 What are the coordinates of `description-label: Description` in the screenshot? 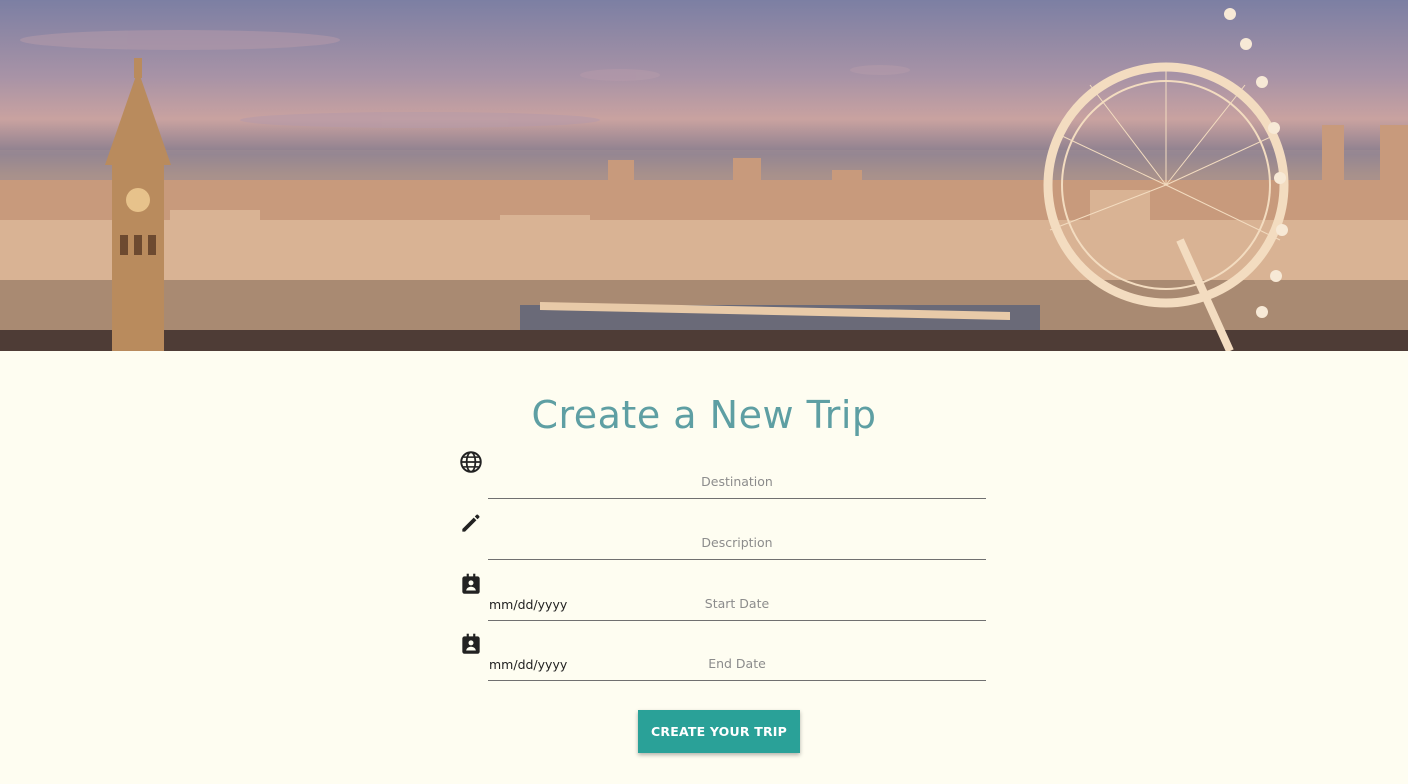 It's located at (737, 542).